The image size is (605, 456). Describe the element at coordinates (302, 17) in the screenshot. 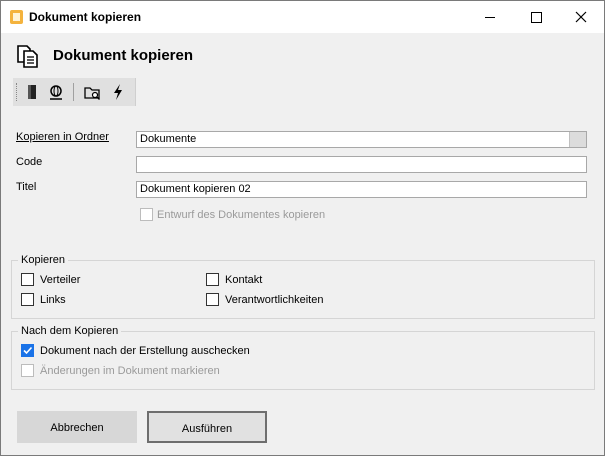

I see `title-bar: Dokument kopieren` at that location.